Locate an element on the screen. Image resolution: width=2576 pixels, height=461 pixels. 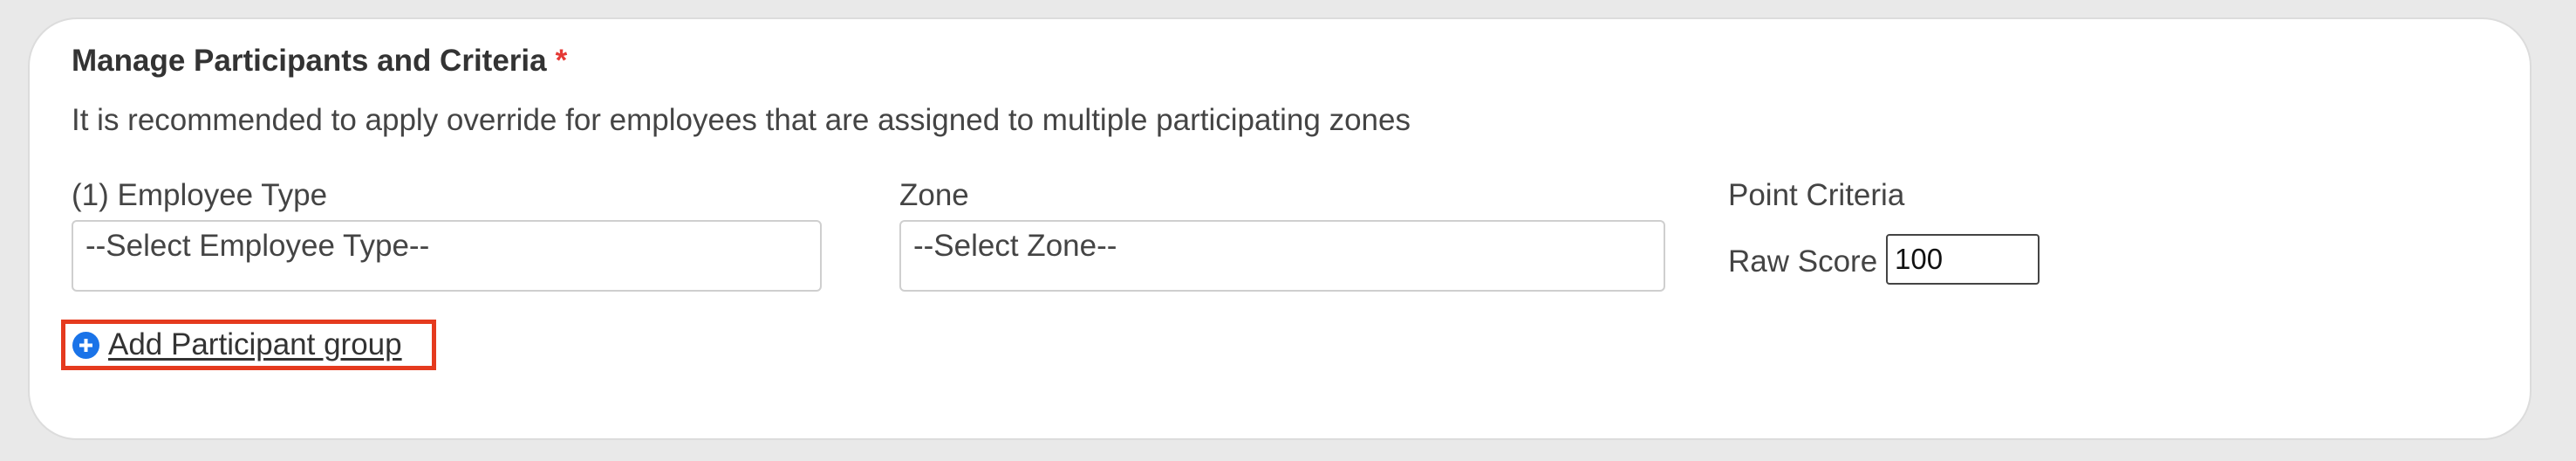
employee-type-select: --Select Employee Type-- is located at coordinates (447, 256).